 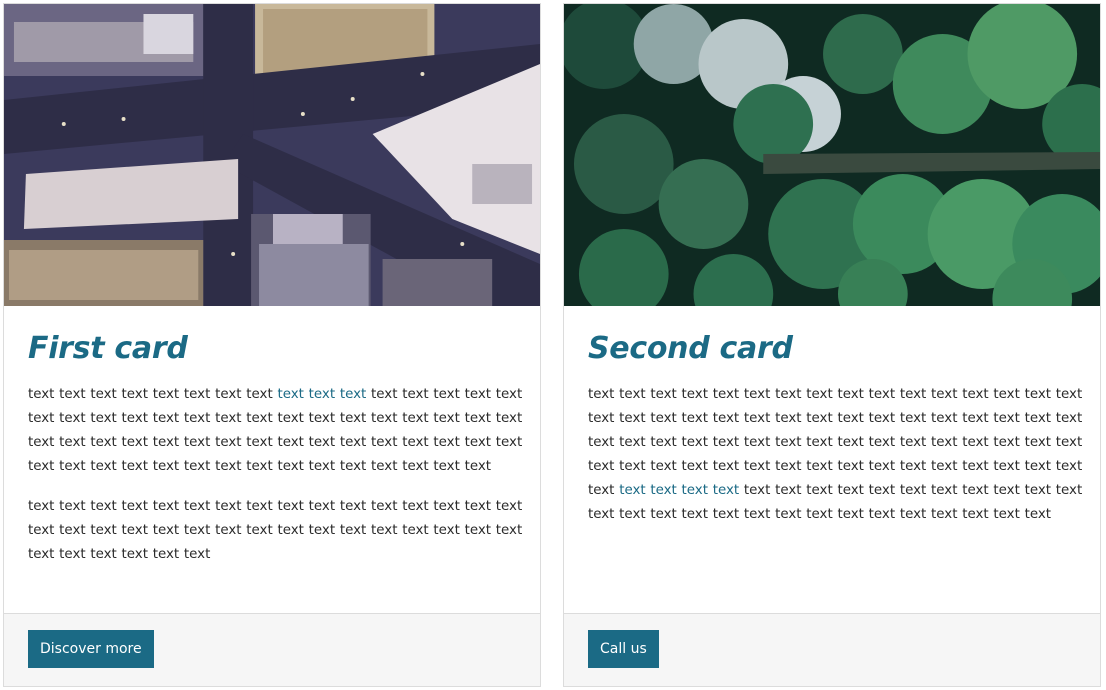 I want to click on card-title: Second card, so click(x=690, y=348).